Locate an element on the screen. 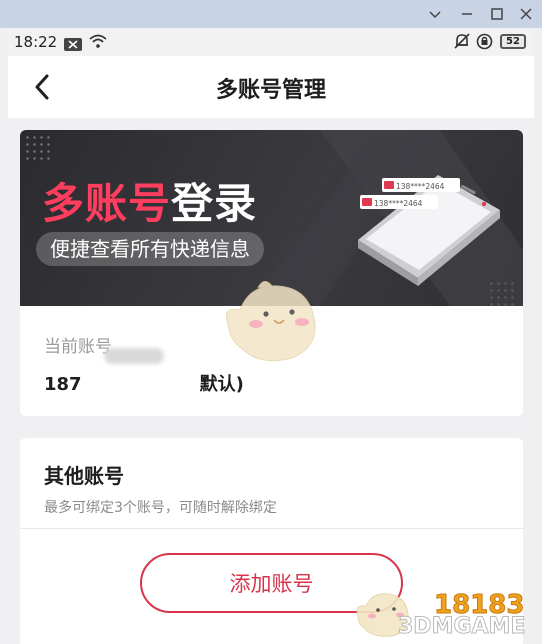 This screenshot has height=644, width=542. other-accounts-description: 最多可绑定3个账号，可随时解除绑定 is located at coordinates (160, 508).